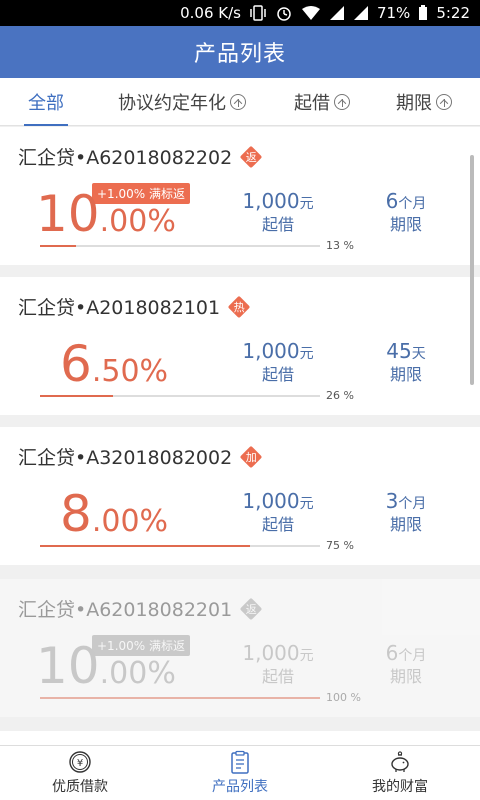 The image size is (480, 800). What do you see at coordinates (400, 787) in the screenshot?
I see `nav-my-wealth-label: 我的财富` at bounding box center [400, 787].